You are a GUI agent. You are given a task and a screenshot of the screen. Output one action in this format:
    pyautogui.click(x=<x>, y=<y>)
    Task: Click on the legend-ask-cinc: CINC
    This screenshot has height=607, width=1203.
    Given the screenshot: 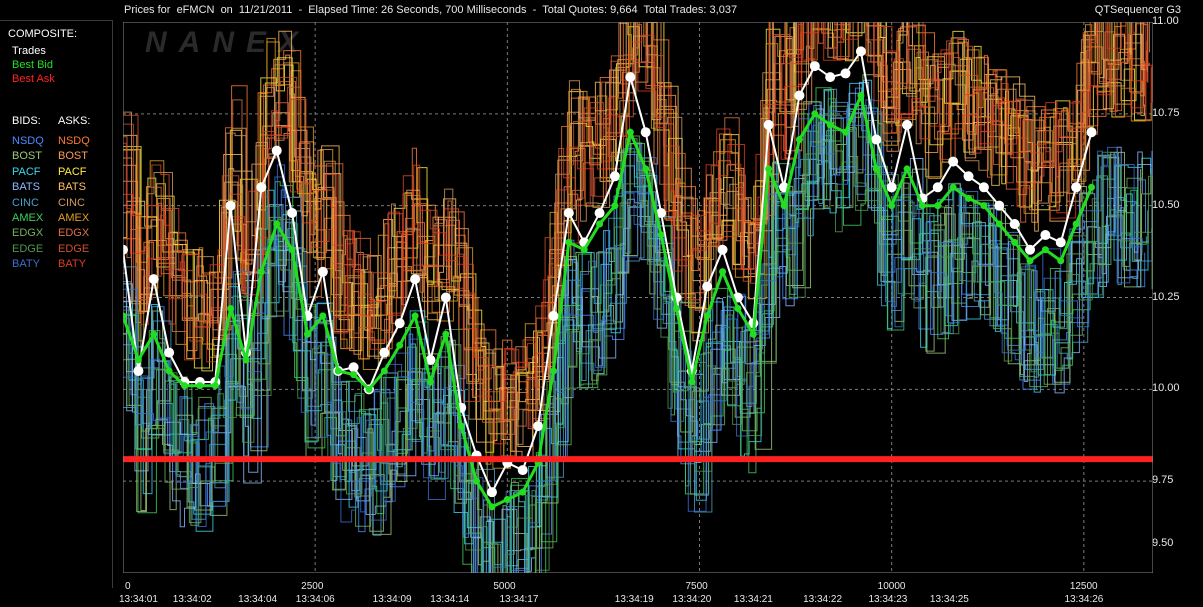 What is the action you would take?
    pyautogui.click(x=71, y=202)
    